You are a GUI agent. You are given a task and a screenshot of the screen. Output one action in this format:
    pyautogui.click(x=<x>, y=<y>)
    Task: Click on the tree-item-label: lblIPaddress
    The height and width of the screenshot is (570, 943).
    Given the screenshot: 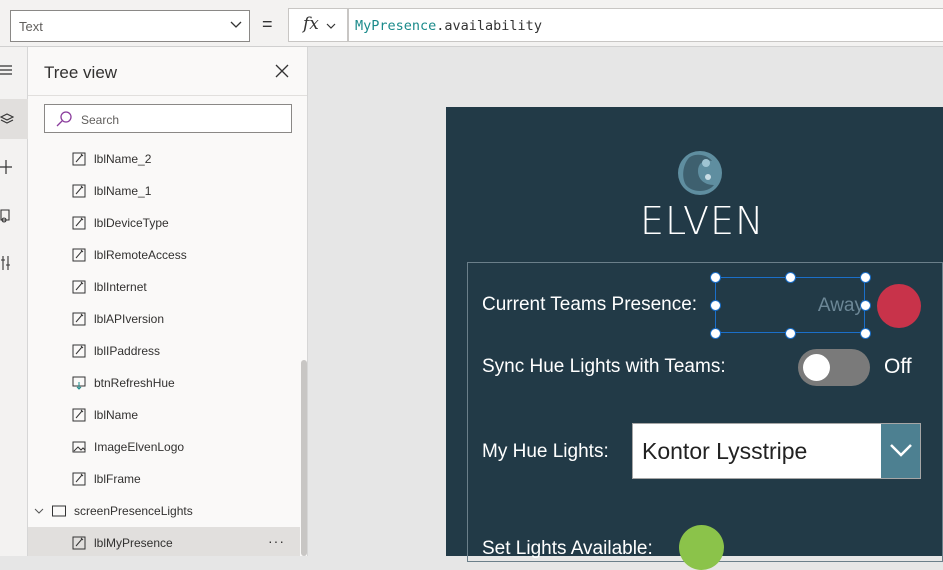 What is the action you would take?
    pyautogui.click(x=127, y=351)
    